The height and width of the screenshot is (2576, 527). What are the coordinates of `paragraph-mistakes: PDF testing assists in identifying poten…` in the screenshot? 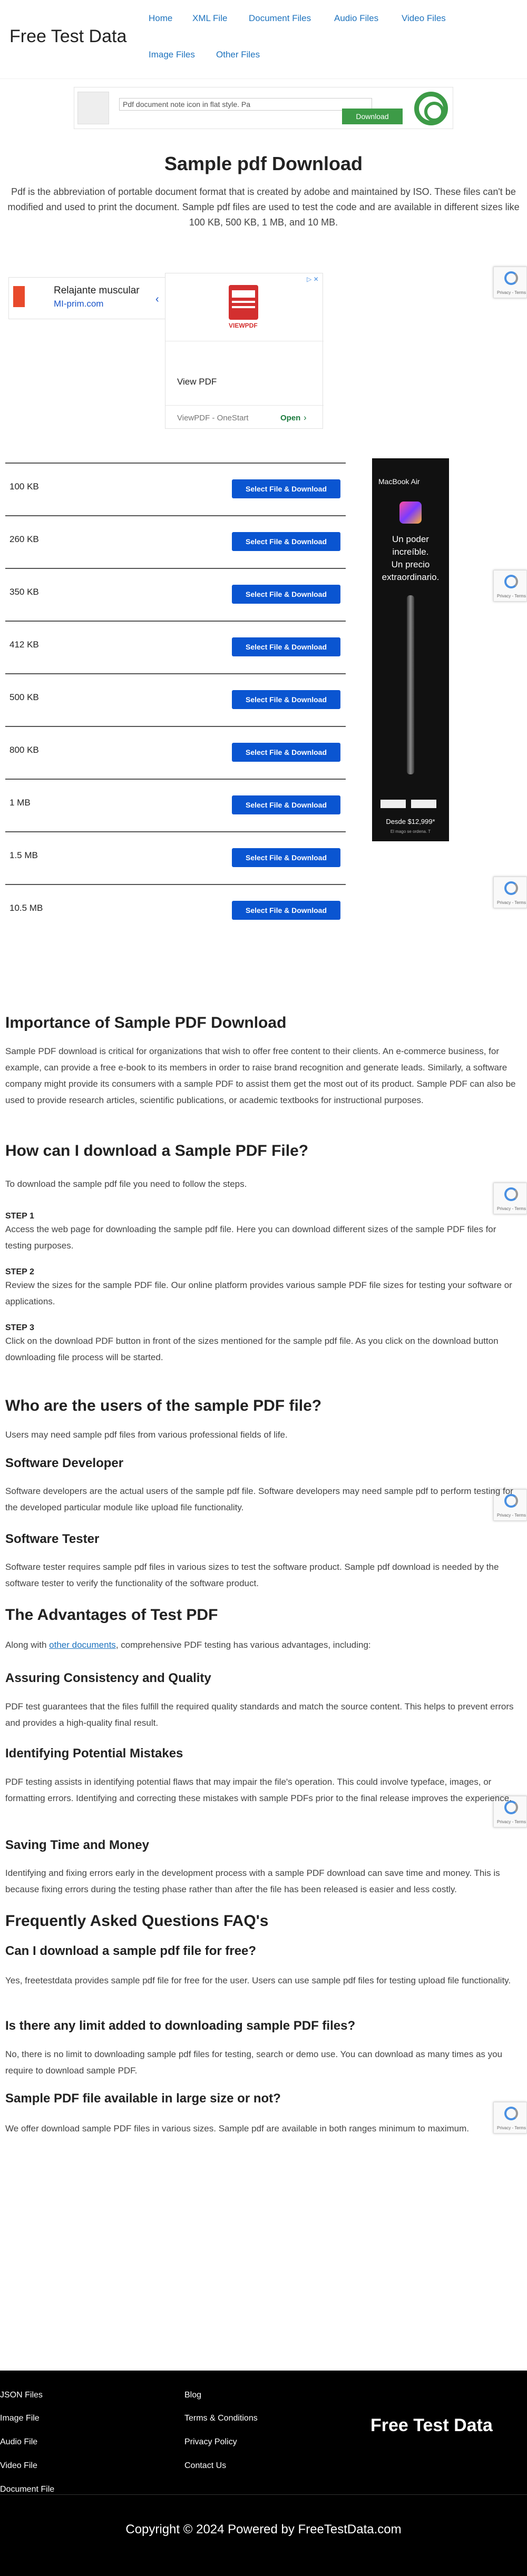 It's located at (258, 1790).